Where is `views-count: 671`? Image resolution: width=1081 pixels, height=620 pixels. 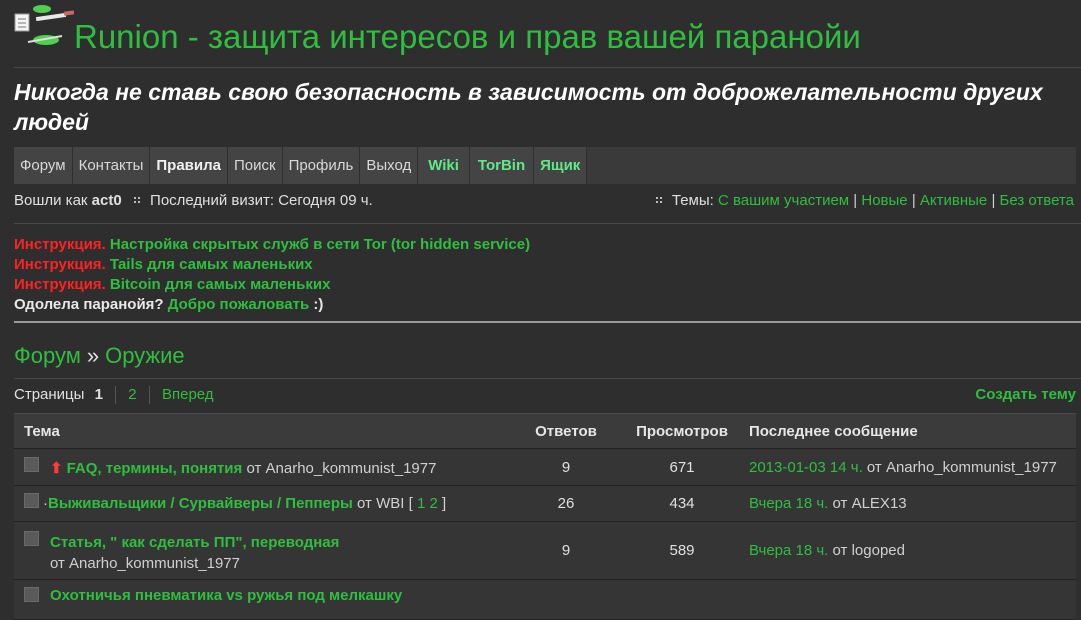
views-count: 671 is located at coordinates (682, 467).